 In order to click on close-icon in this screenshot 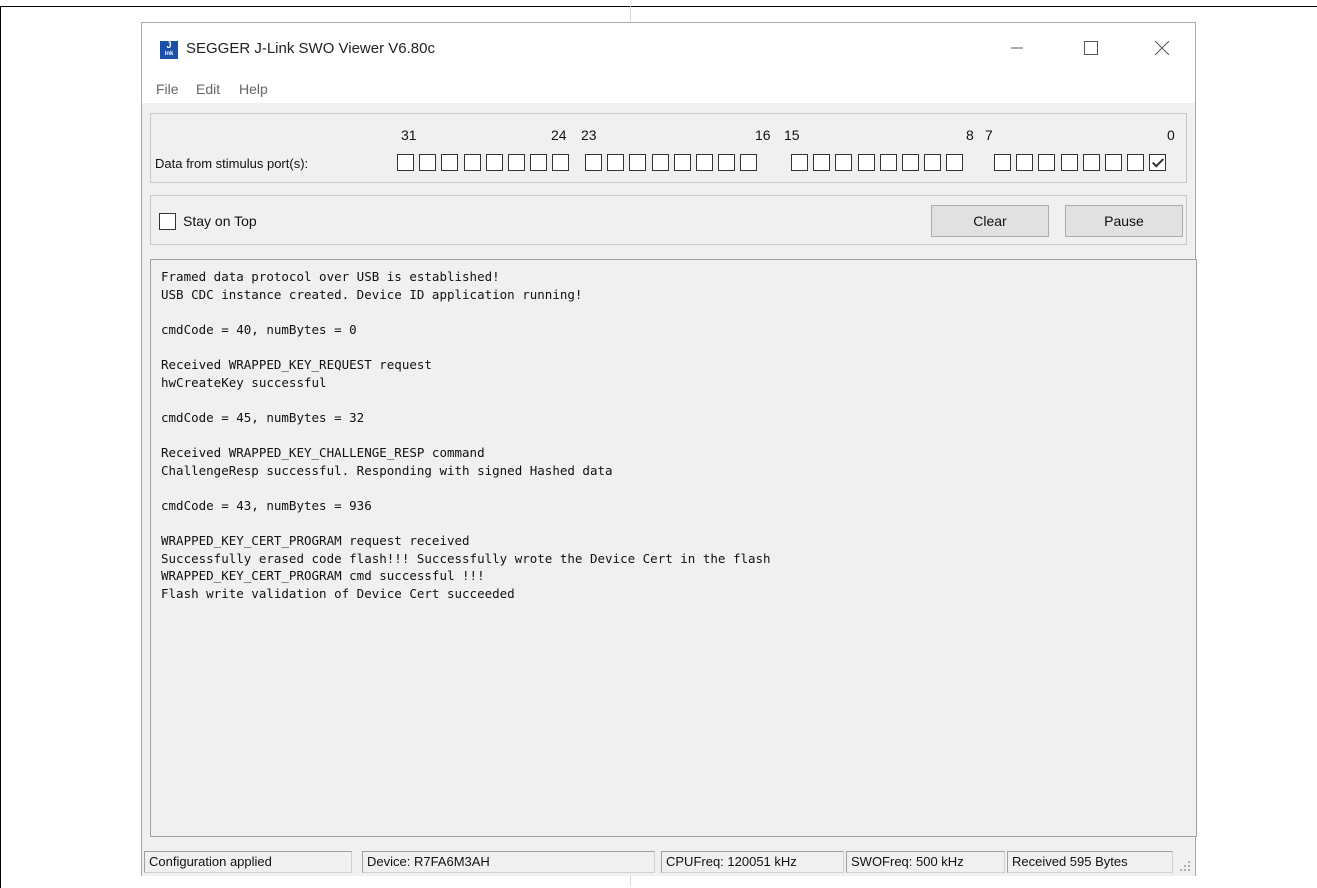, I will do `click(1162, 48)`.